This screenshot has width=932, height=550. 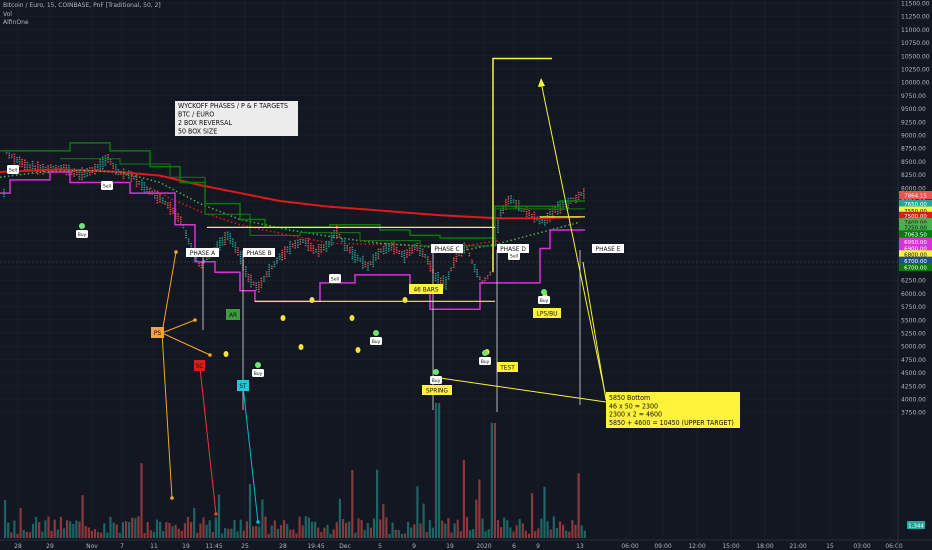 I want to click on x-tick-label: Dec, so click(x=345, y=546).